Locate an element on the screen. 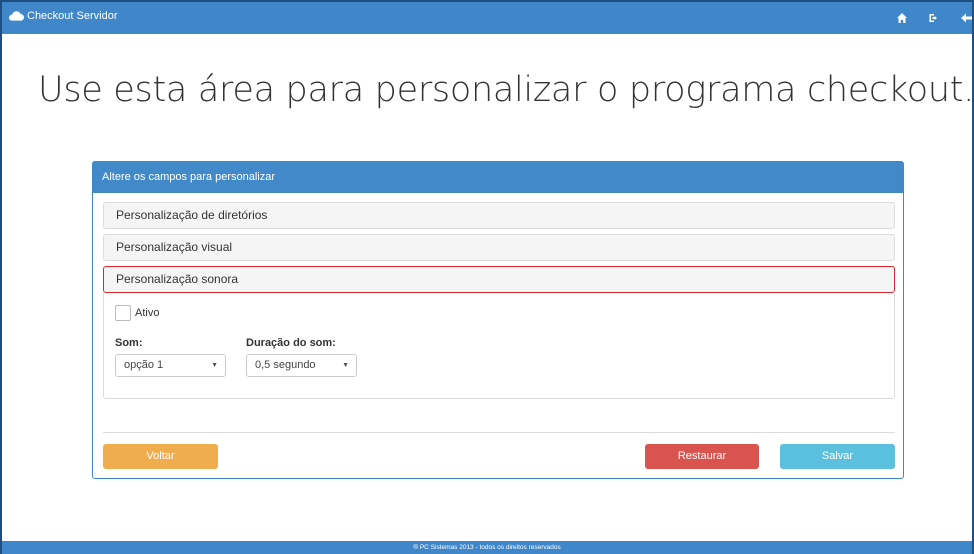  accordion-visual: Personalização visual is located at coordinates (499, 247).